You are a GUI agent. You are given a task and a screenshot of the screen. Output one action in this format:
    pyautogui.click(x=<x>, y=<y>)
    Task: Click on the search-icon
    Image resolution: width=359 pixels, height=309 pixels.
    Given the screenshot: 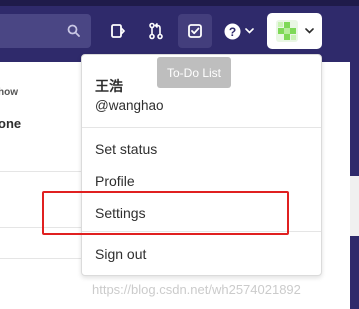 What is the action you would take?
    pyautogui.click(x=73, y=30)
    